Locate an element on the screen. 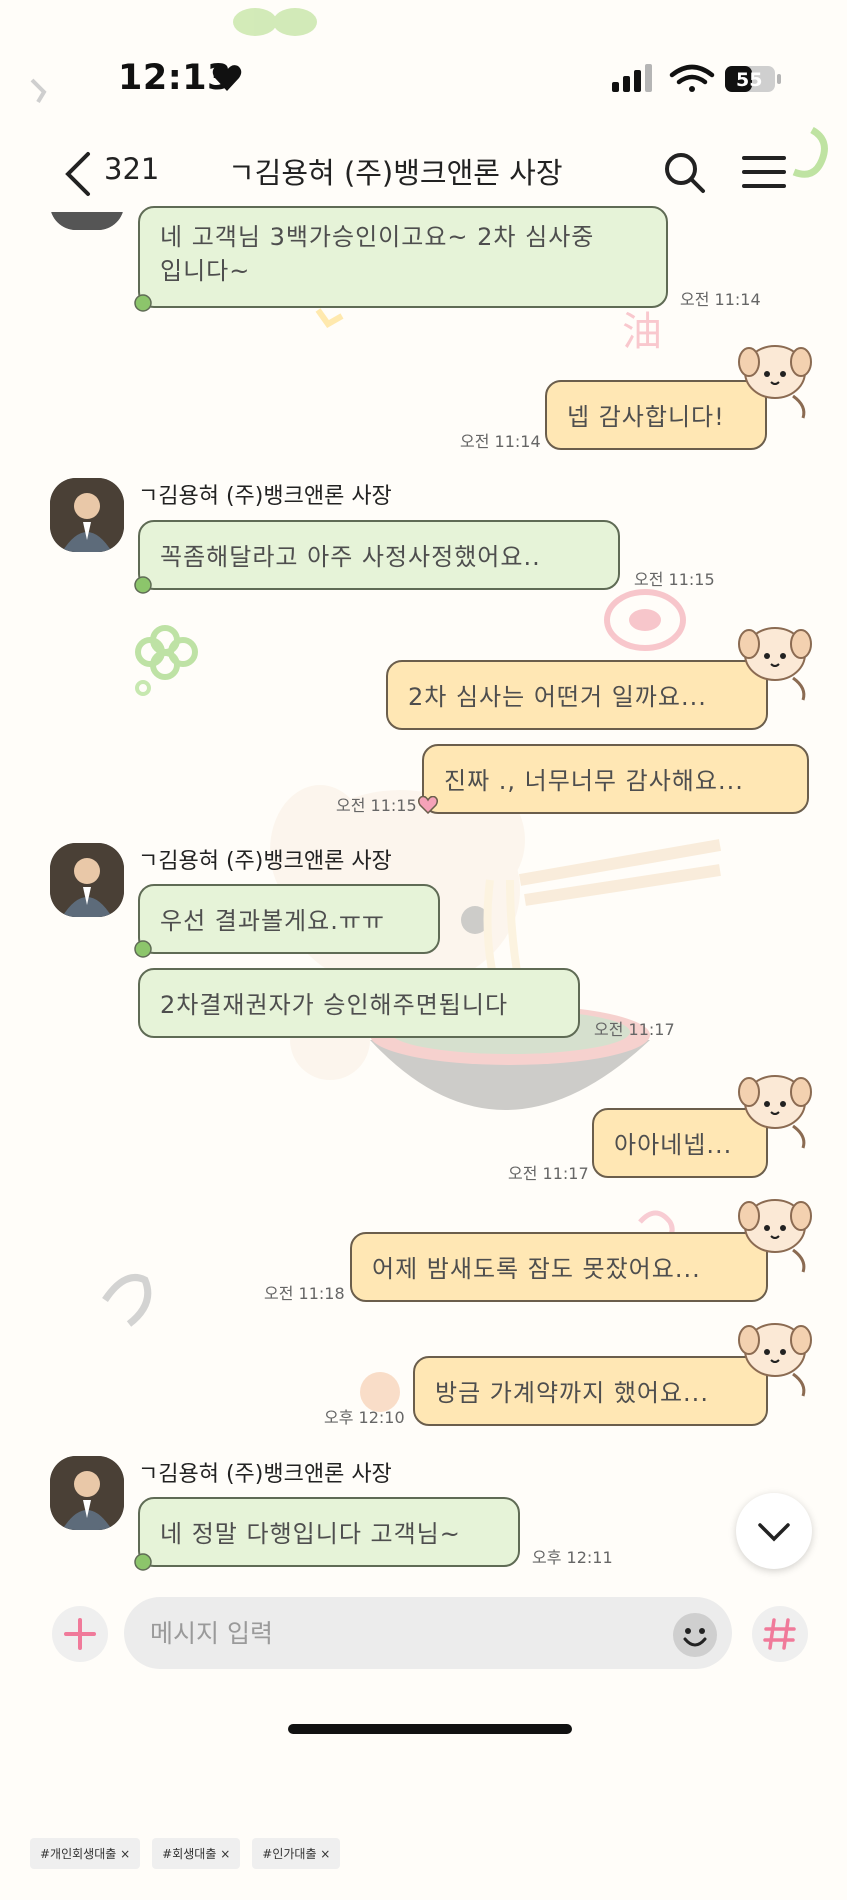 The image size is (847, 1900). message-time: 오후 12:11 is located at coordinates (572, 1557).